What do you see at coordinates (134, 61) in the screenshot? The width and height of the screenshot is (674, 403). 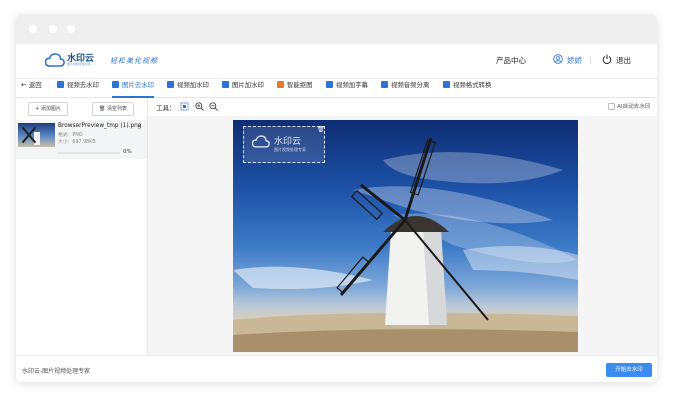 I see `app-slogan: 轻松美化视频` at bounding box center [134, 61].